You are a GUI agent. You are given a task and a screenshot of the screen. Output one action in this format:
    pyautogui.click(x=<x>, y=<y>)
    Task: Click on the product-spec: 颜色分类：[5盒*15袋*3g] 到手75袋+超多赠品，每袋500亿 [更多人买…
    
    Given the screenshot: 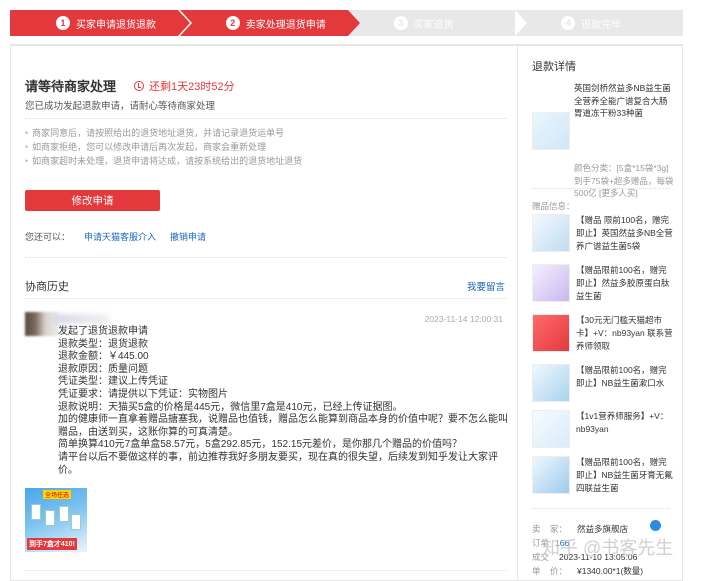 What is the action you would take?
    pyautogui.click(x=624, y=180)
    